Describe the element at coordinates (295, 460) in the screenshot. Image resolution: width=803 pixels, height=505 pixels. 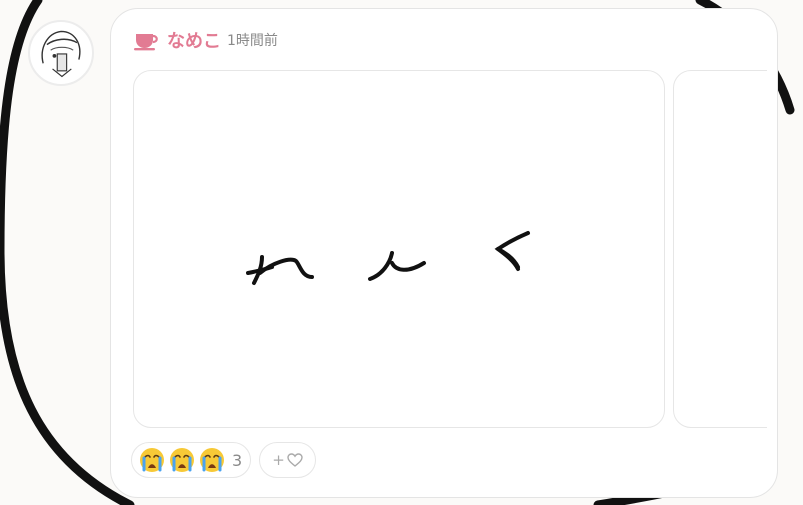
I see `heart-outline-icon` at that location.